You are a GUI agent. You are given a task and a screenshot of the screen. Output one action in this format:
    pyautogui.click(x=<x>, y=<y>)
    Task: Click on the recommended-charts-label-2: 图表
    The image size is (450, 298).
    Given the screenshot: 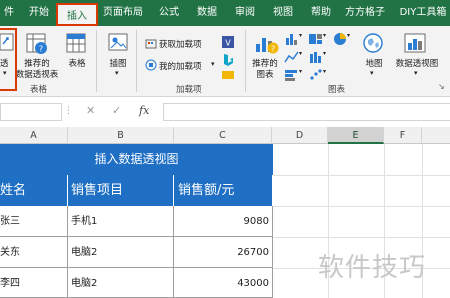 What is the action you would take?
    pyautogui.click(x=265, y=74)
    